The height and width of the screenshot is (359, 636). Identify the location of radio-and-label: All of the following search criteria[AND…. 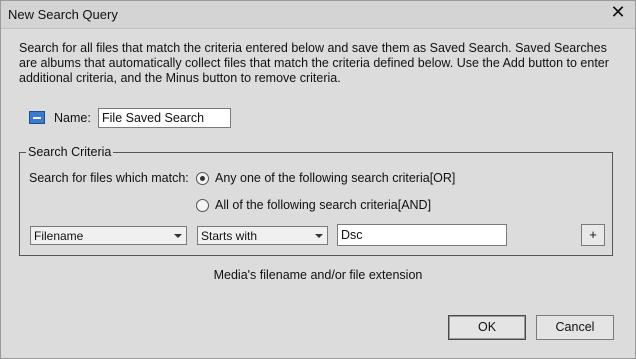
(323, 205).